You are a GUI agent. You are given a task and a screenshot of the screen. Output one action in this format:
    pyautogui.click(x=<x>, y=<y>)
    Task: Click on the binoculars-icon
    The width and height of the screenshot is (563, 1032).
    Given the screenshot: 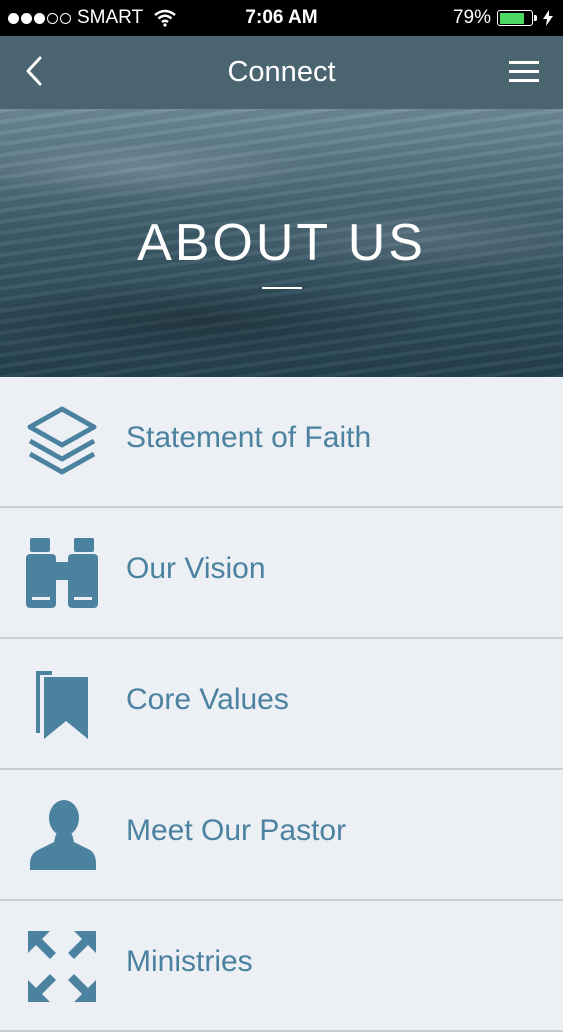 What is the action you would take?
    pyautogui.click(x=62, y=573)
    